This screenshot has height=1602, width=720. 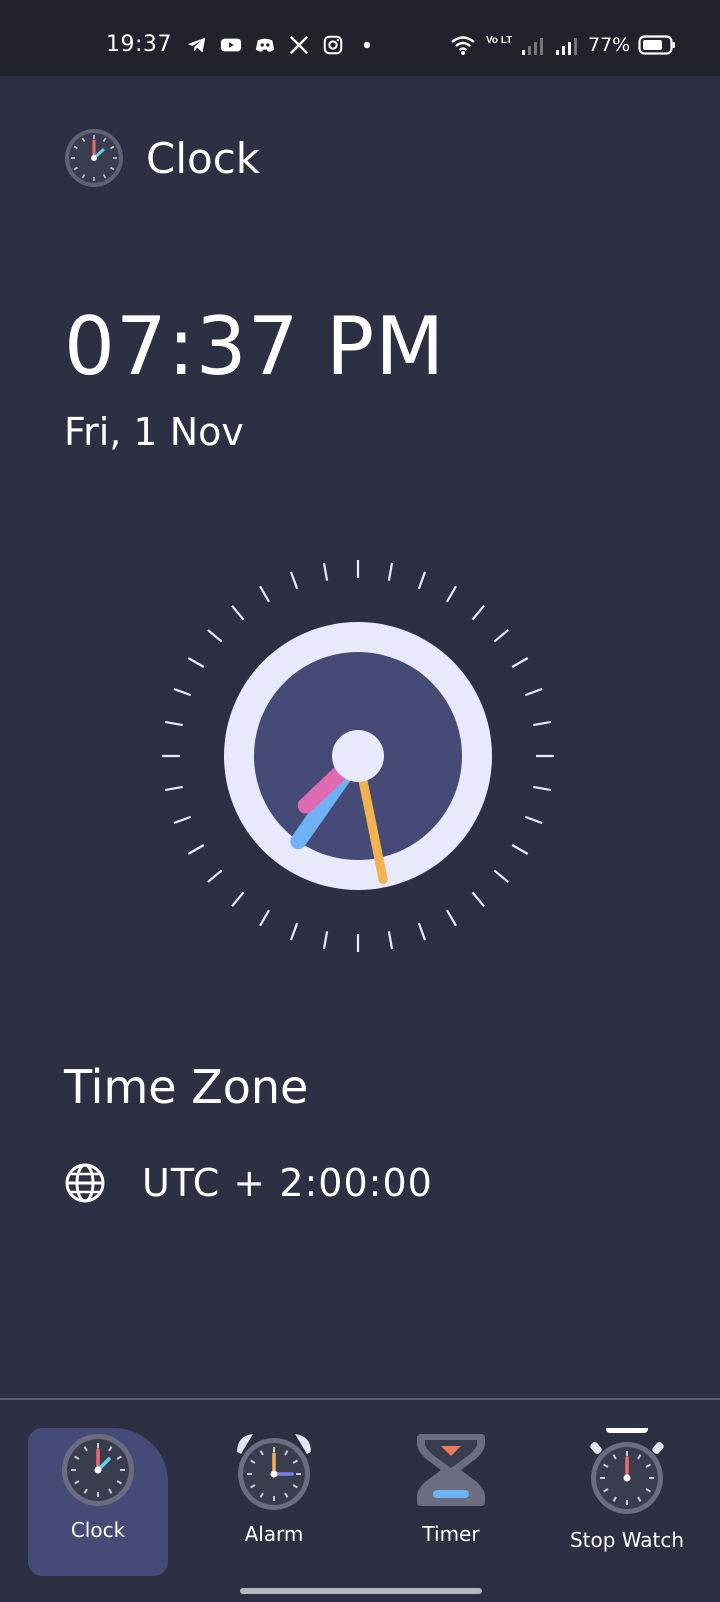 I want to click on x-icon, so click(x=299, y=45).